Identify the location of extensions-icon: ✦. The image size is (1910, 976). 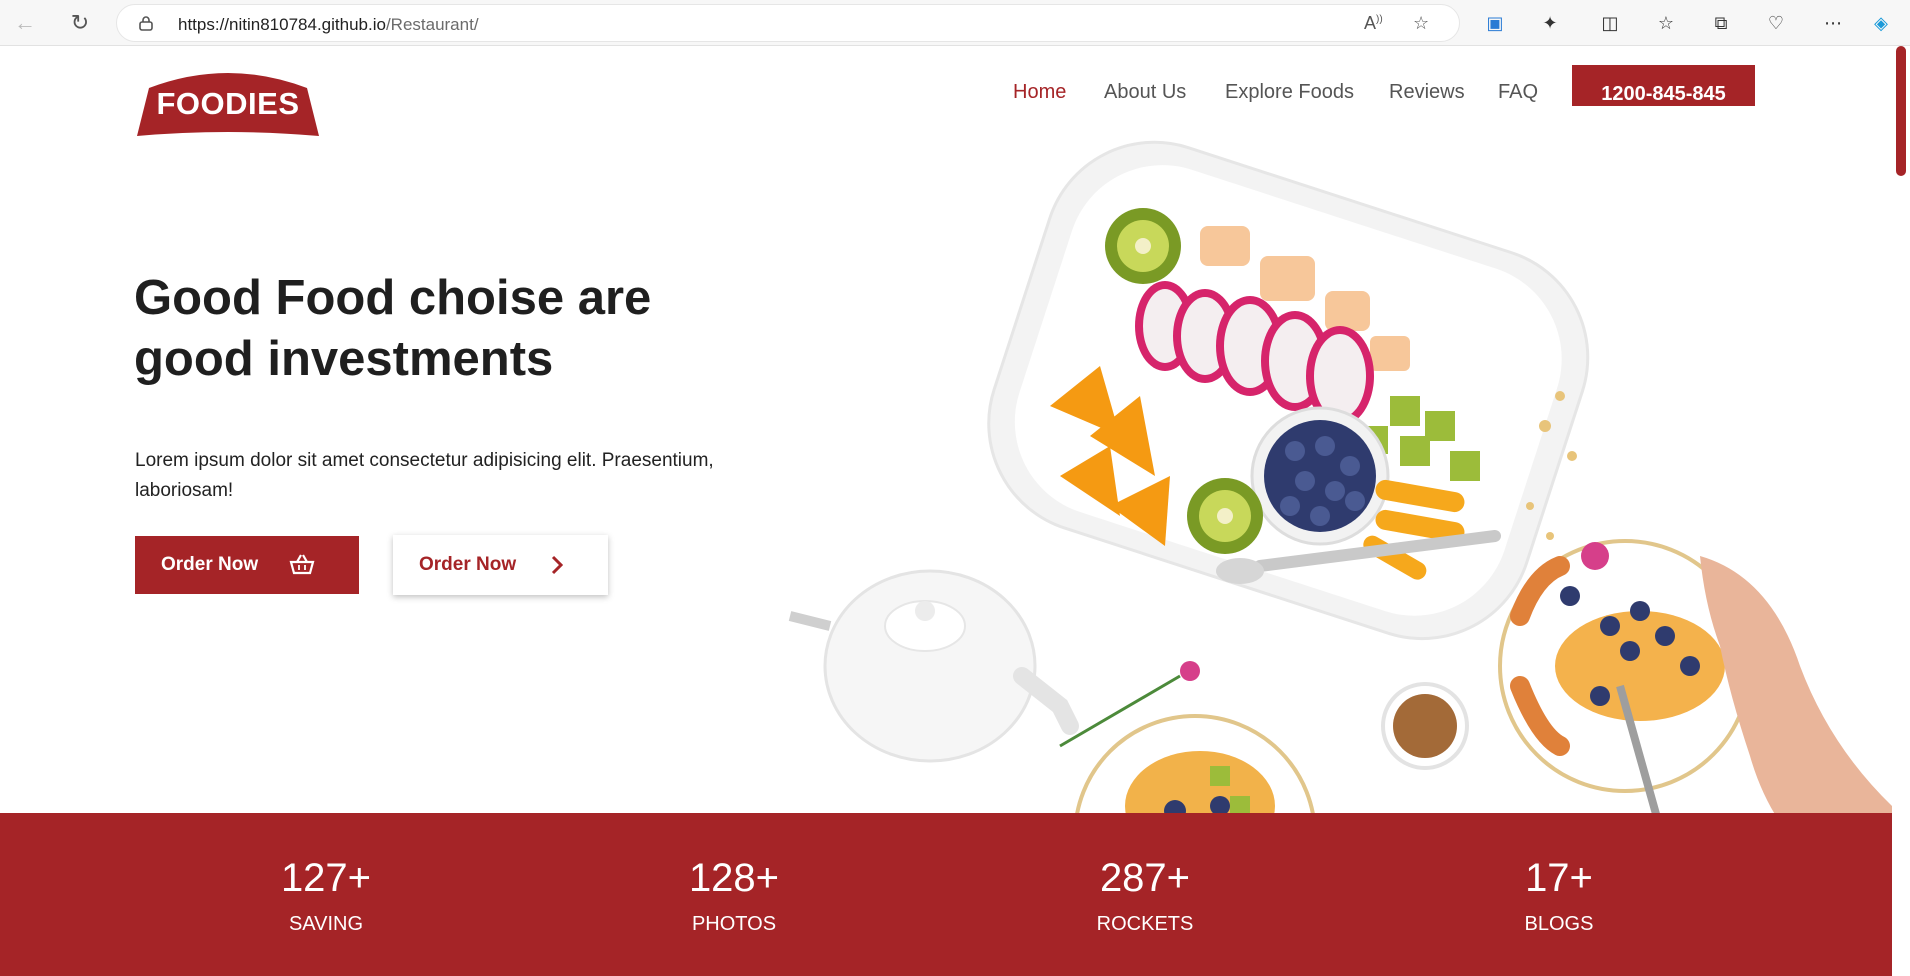
(1550, 23).